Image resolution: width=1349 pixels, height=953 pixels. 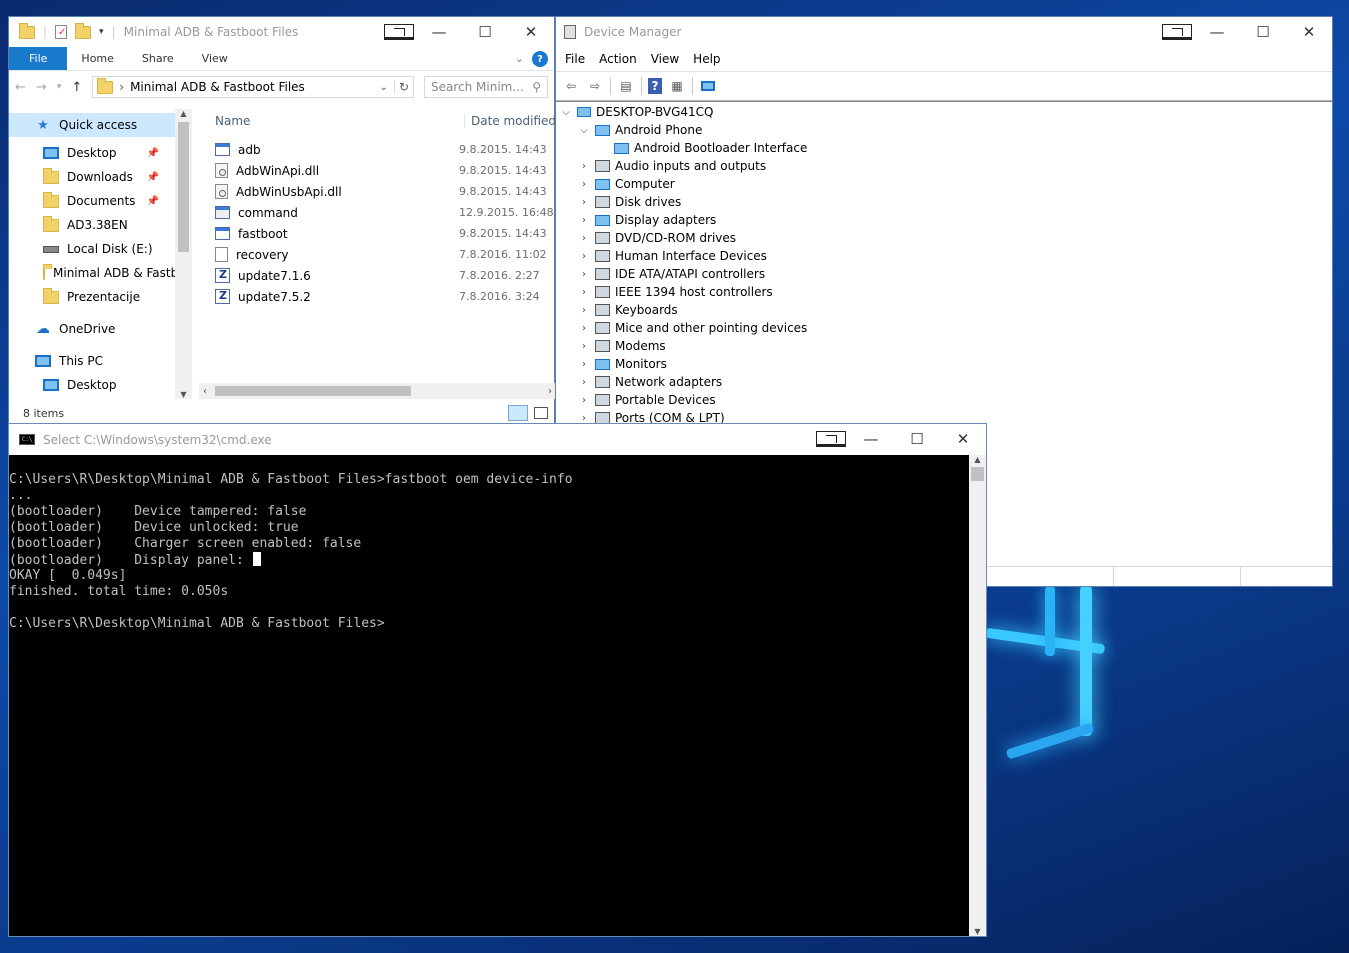 What do you see at coordinates (944, 328) in the screenshot?
I see `tree-node: › Mice and other pointing devices` at bounding box center [944, 328].